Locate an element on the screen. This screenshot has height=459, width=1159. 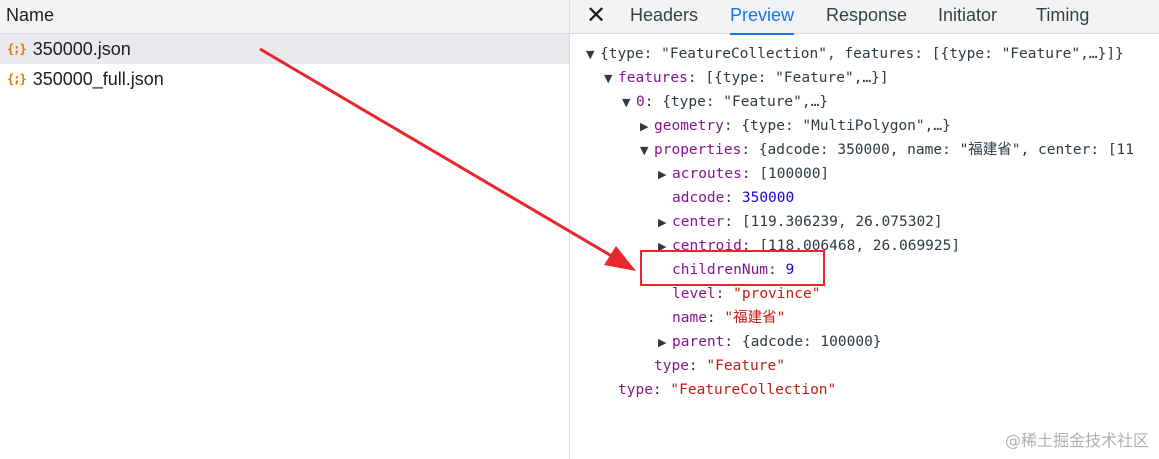
tree-key: name is located at coordinates (689, 318).